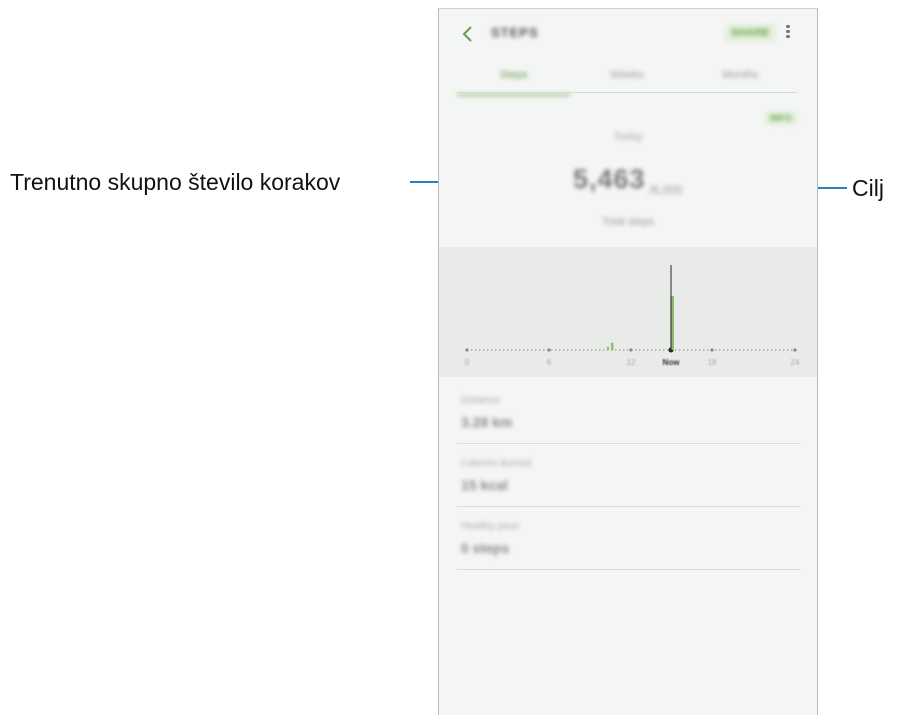  What do you see at coordinates (632, 316) in the screenshot?
I see `steps-chart-svg: 0 6 12 Now 18 24` at bounding box center [632, 316].